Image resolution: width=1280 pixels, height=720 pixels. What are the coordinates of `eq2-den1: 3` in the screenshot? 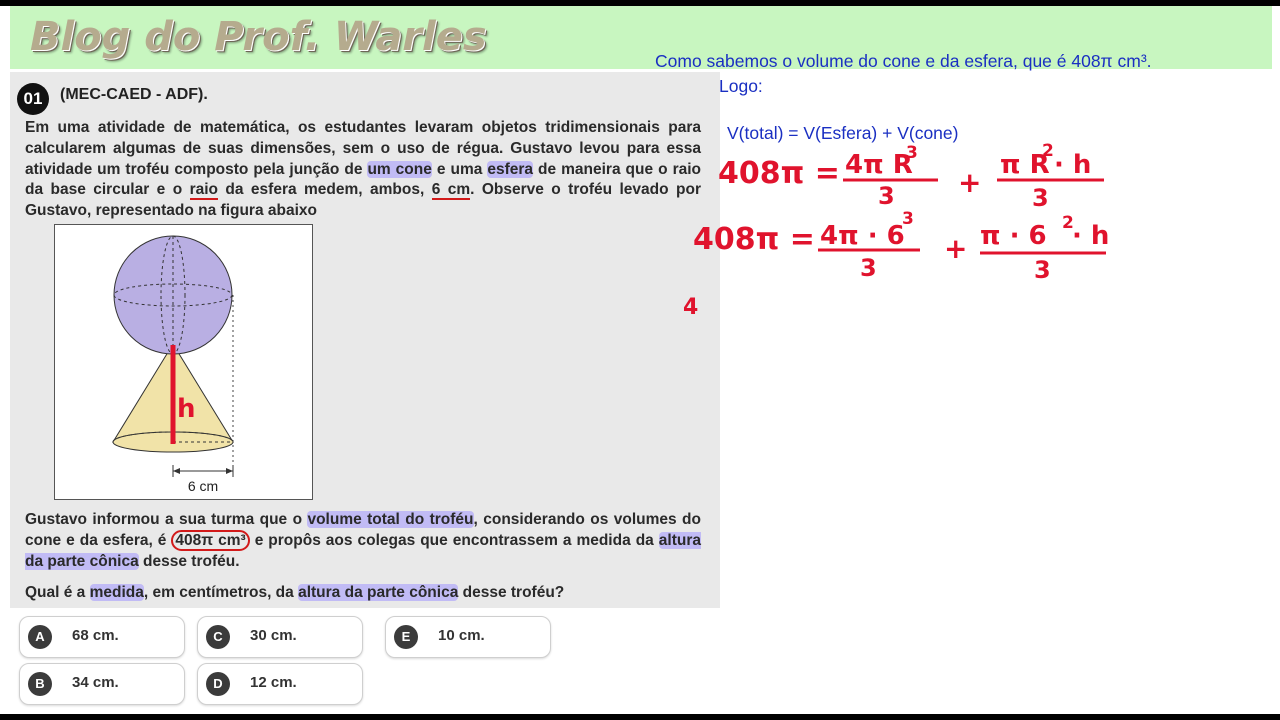 It's located at (868, 268).